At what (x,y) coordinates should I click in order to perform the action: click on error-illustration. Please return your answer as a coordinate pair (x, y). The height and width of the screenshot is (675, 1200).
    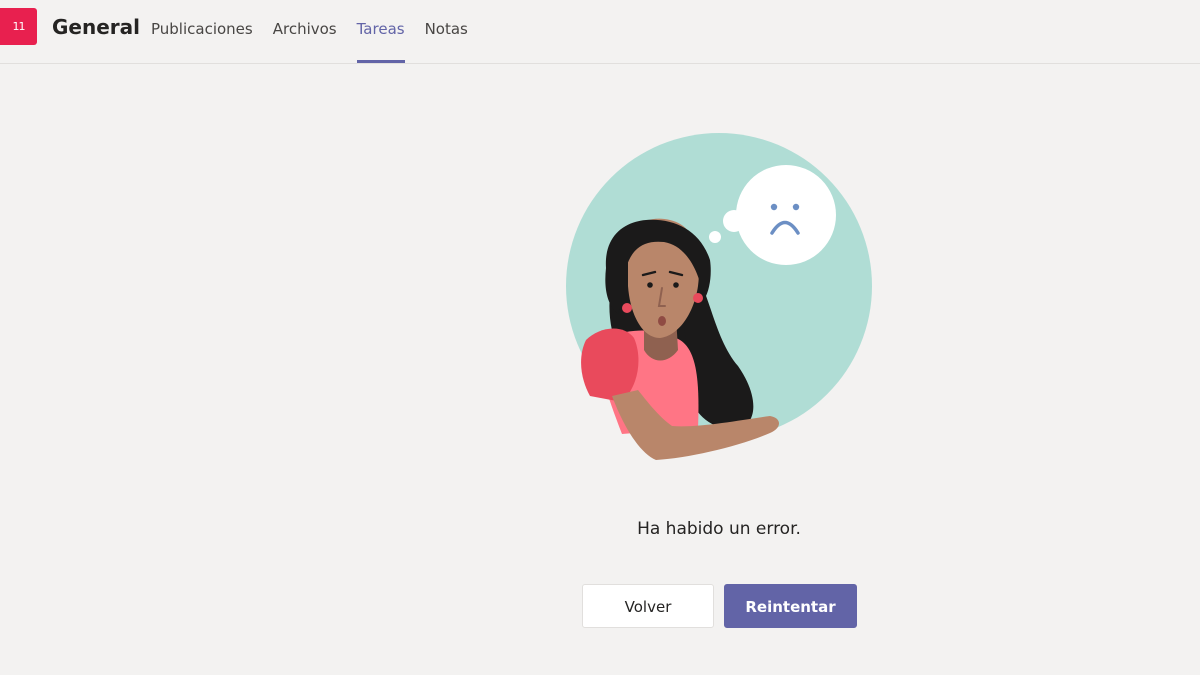
    Looking at the image, I should click on (719, 296).